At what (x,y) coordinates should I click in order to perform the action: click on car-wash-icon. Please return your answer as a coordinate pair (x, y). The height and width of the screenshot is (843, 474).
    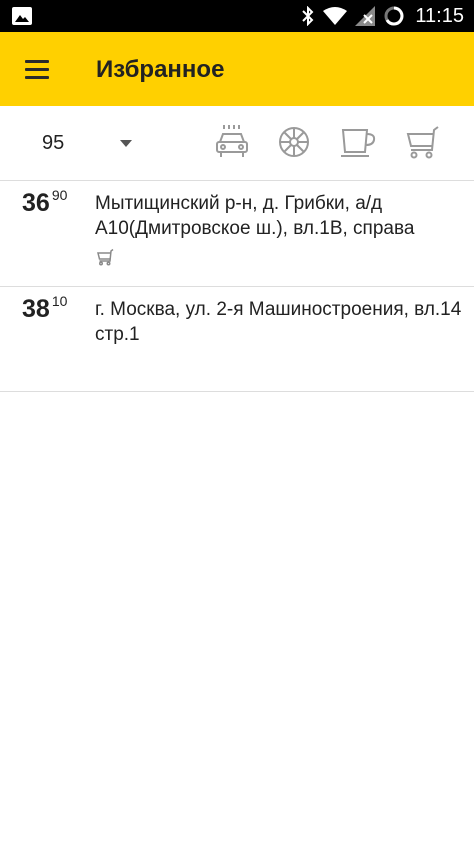
    Looking at the image, I should click on (232, 142).